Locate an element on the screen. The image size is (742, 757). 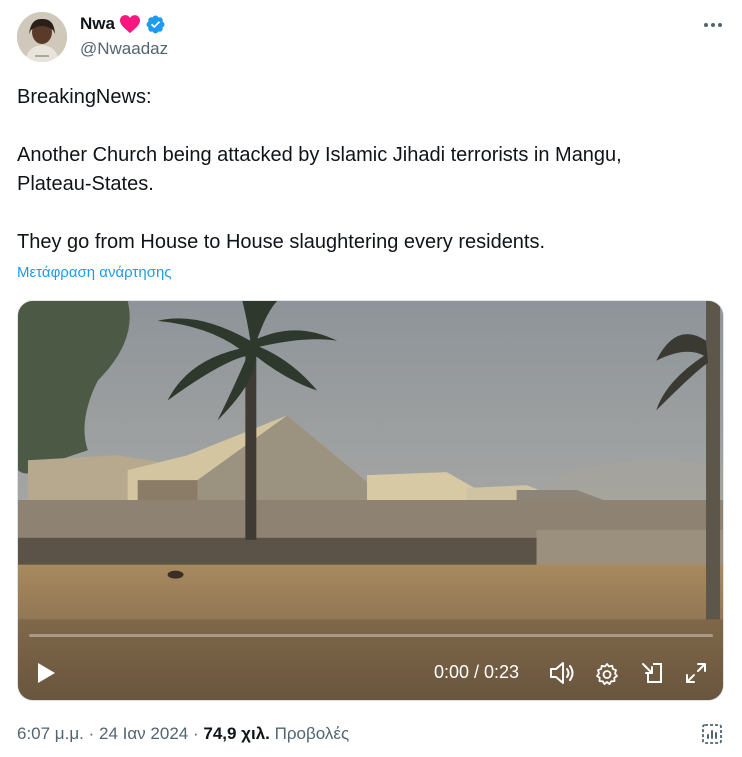
fullscreen-button is located at coordinates (696, 673).